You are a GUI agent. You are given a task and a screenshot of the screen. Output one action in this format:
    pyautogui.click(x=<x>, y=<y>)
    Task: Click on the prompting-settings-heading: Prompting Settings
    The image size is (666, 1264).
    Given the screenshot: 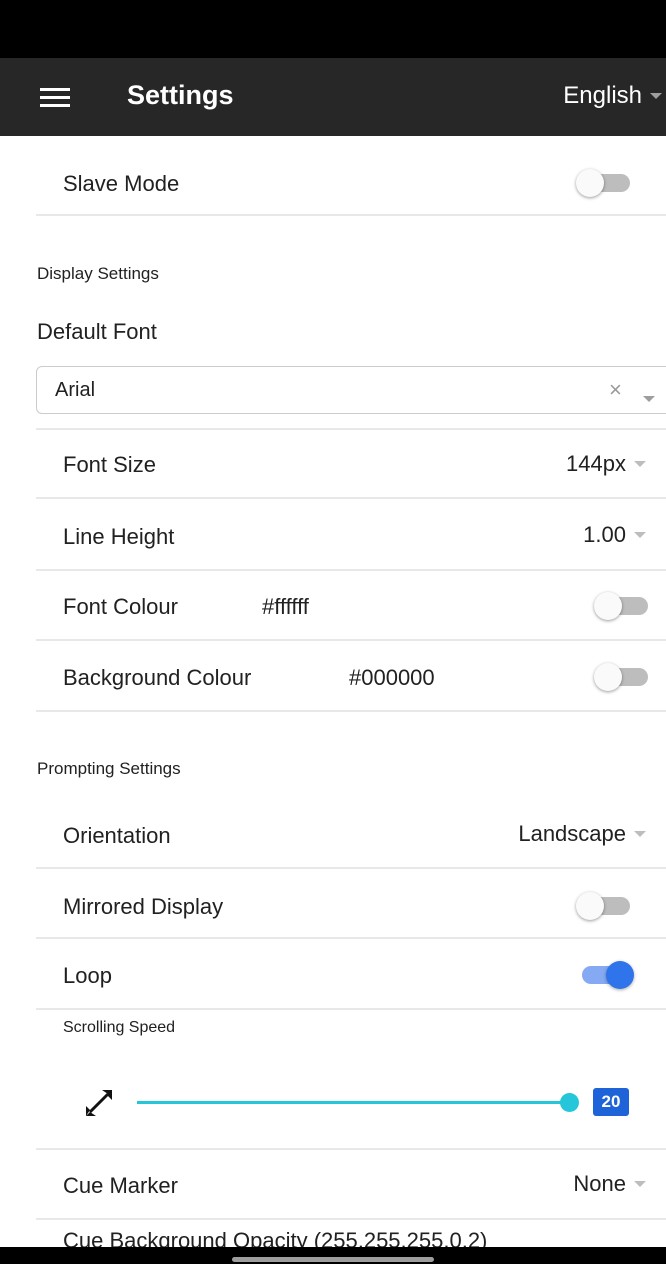 What is the action you would take?
    pyautogui.click(x=109, y=768)
    